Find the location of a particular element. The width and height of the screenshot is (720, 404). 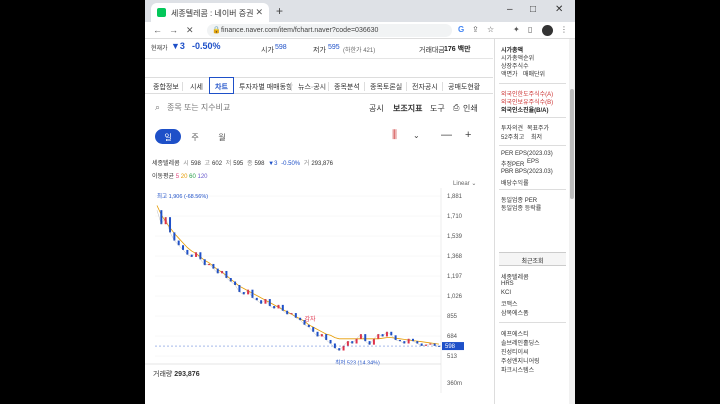

low-price-label: 최저 523 (14.34%) is located at coordinates (357, 363).